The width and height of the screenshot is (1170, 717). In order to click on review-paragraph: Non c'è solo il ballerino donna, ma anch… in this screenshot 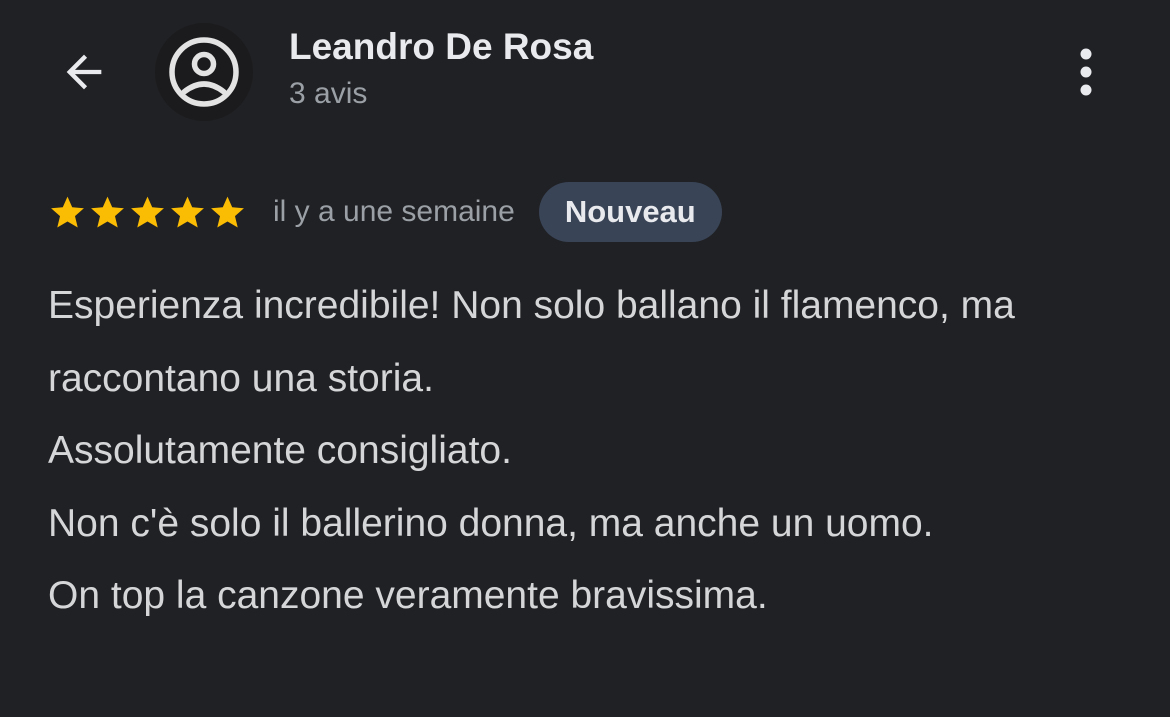, I will do `click(491, 523)`.